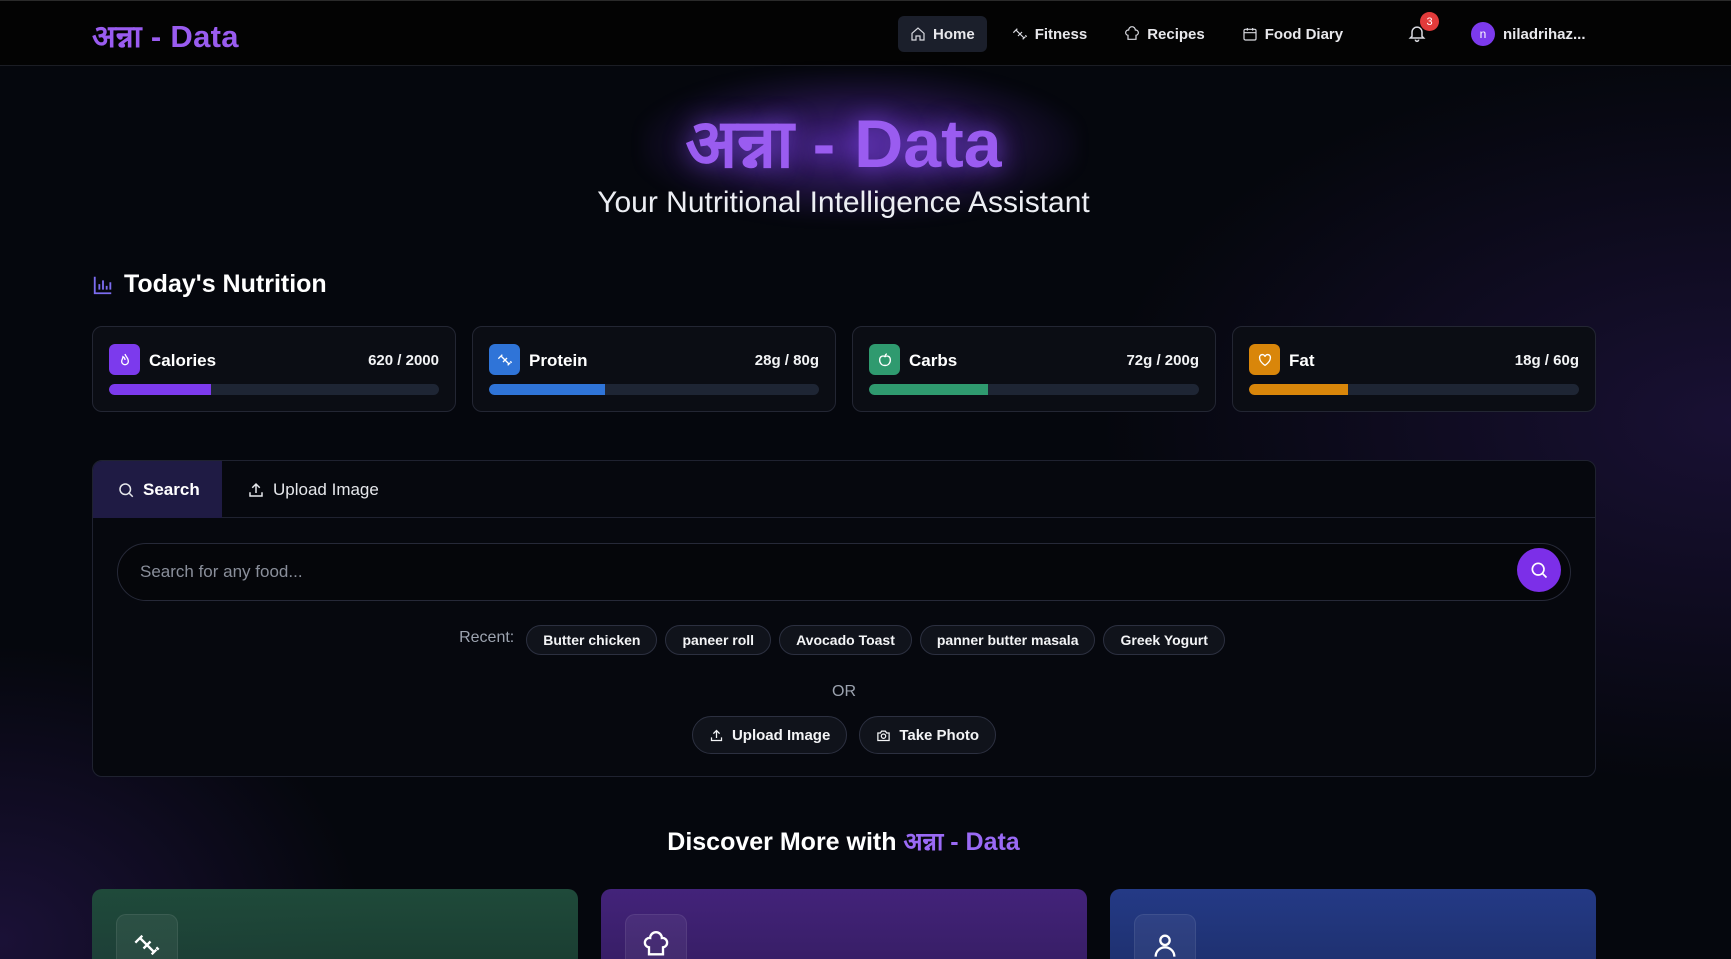 The image size is (1731, 959). I want to click on feature-card-fitness, so click(335, 924).